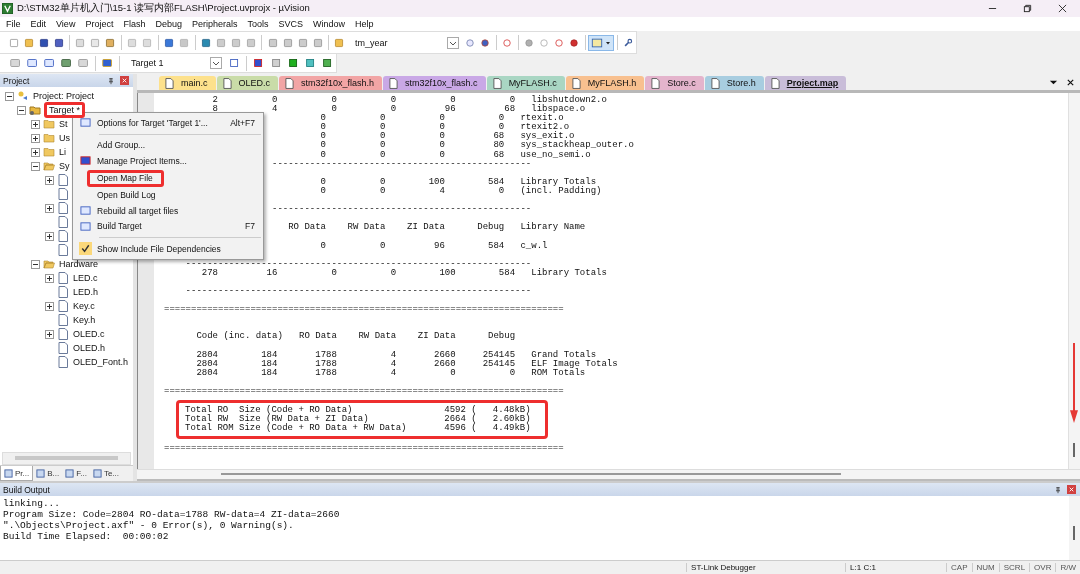 The height and width of the screenshot is (574, 1080). I want to click on code-line: 2804 184 1788 4 0 0 ROM Totals, so click(390, 373).